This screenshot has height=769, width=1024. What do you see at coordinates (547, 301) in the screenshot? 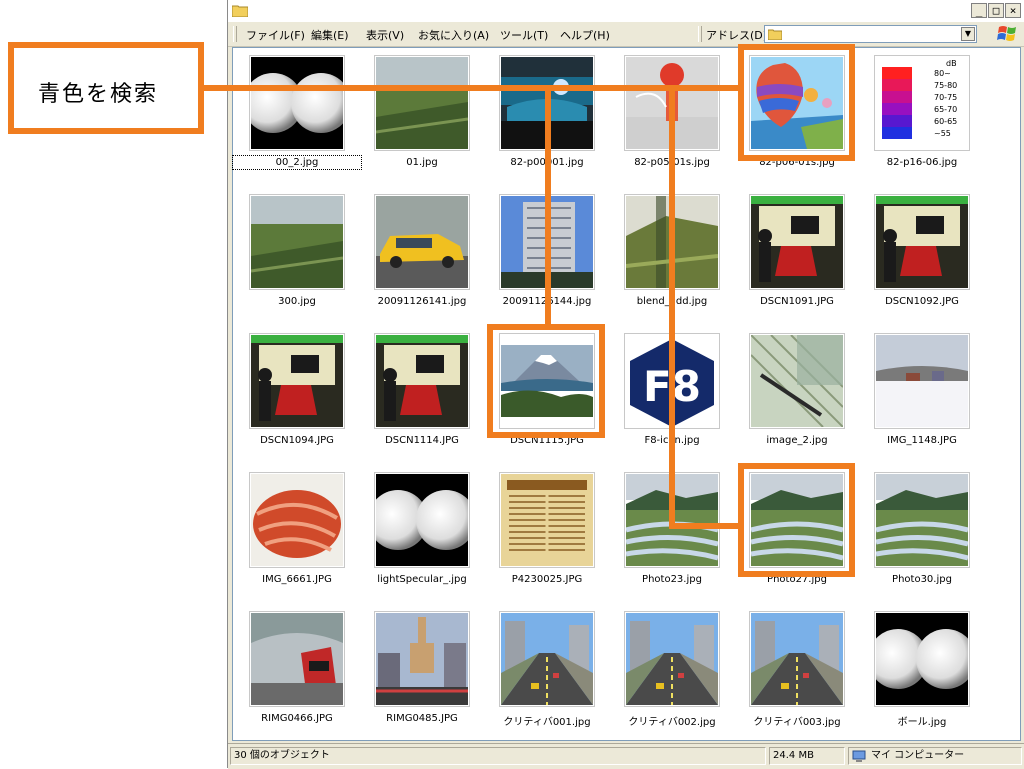
I see `file-name: 20091126144.jpg` at bounding box center [547, 301].